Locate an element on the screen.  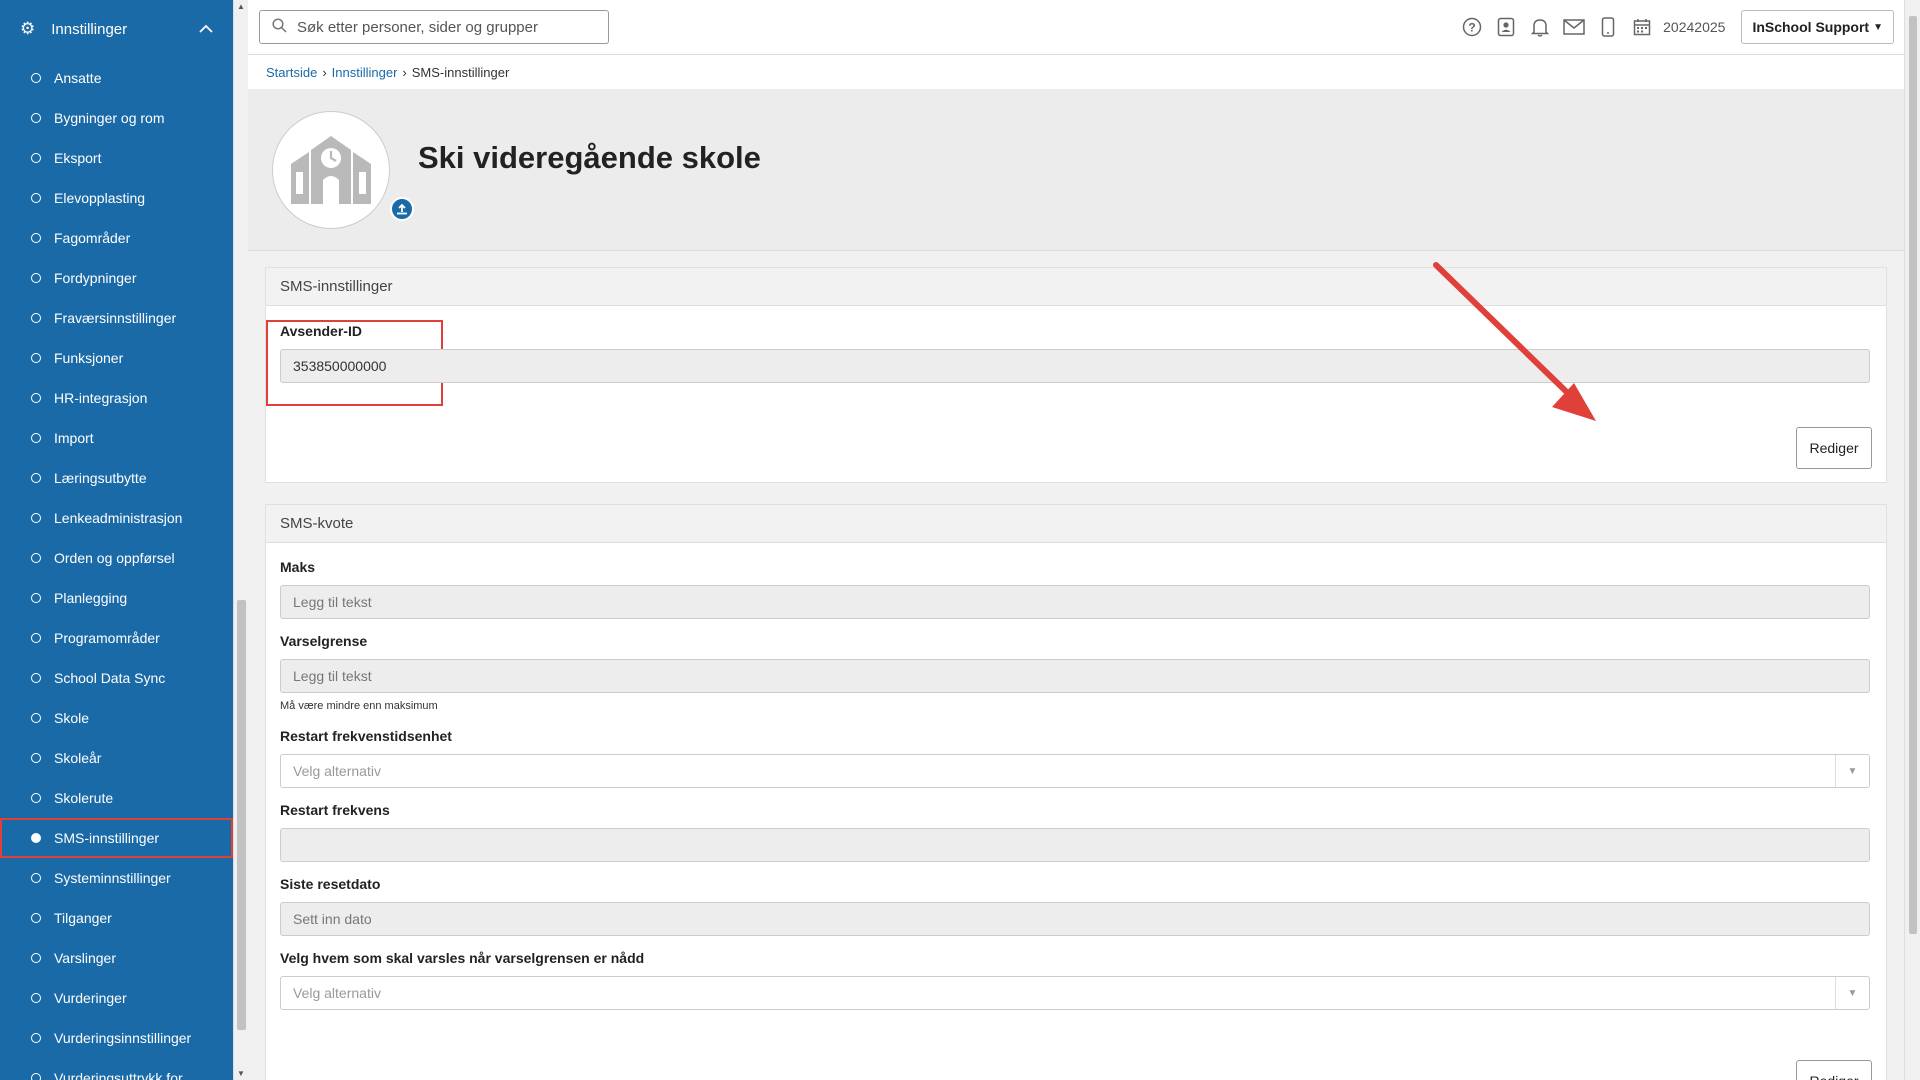
sidebar-item: Skoleår is located at coordinates (116, 758).